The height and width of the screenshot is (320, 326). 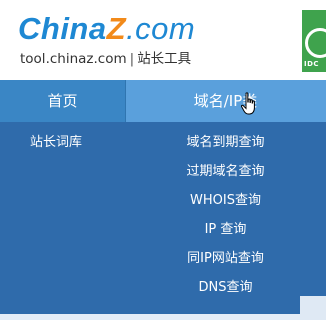 I want to click on nav-item-home: 首页, so click(x=62, y=101).